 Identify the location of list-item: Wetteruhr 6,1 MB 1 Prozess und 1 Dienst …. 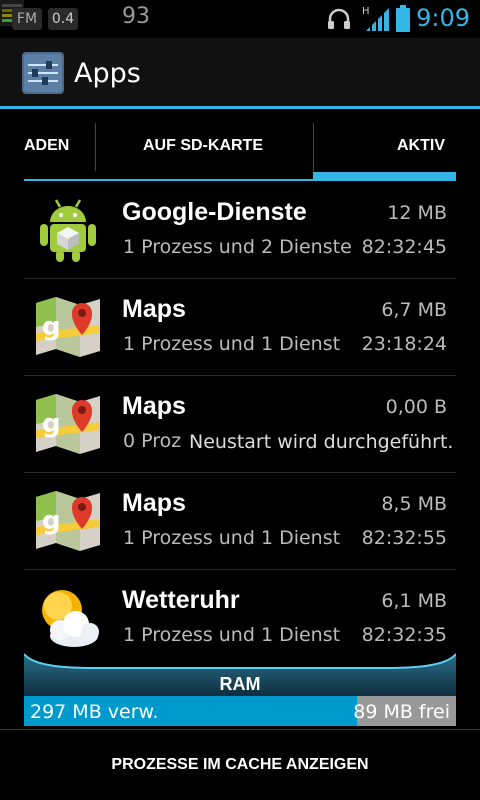
(240, 611).